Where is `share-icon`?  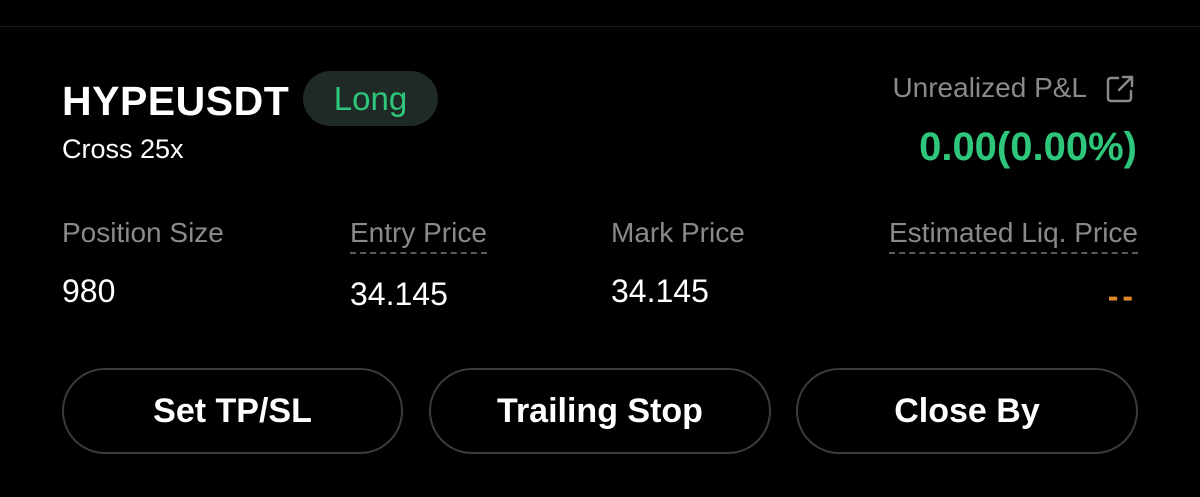
share-icon is located at coordinates (1120, 89).